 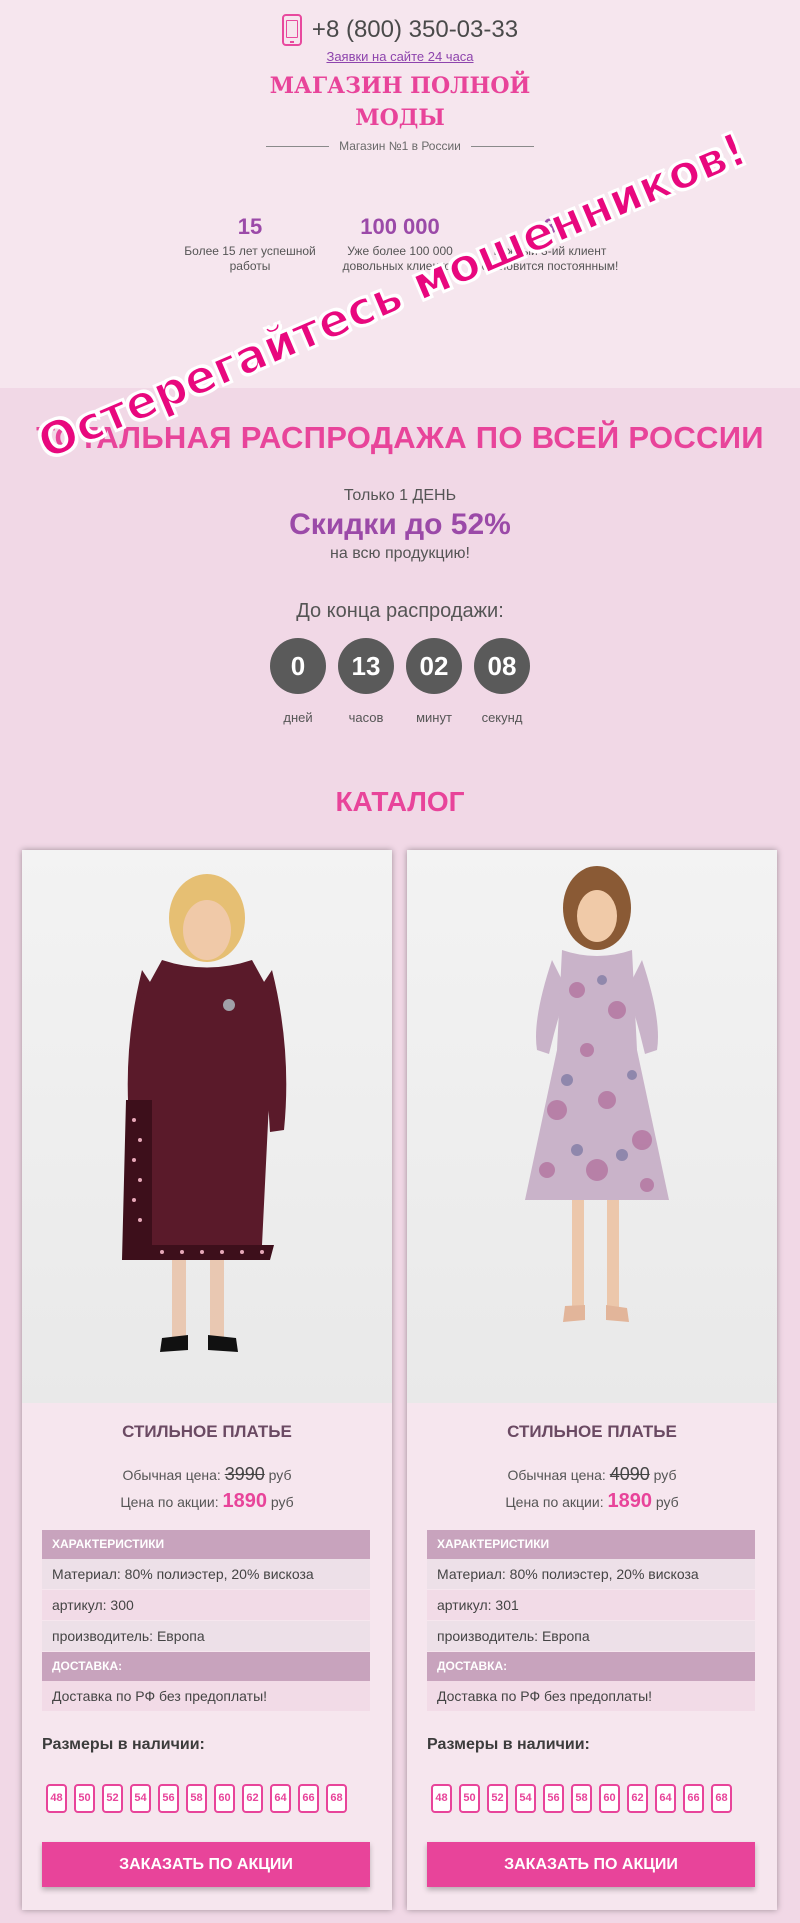 What do you see at coordinates (556, 1475) in the screenshot?
I see `old-price-label: Обычная цена:` at bounding box center [556, 1475].